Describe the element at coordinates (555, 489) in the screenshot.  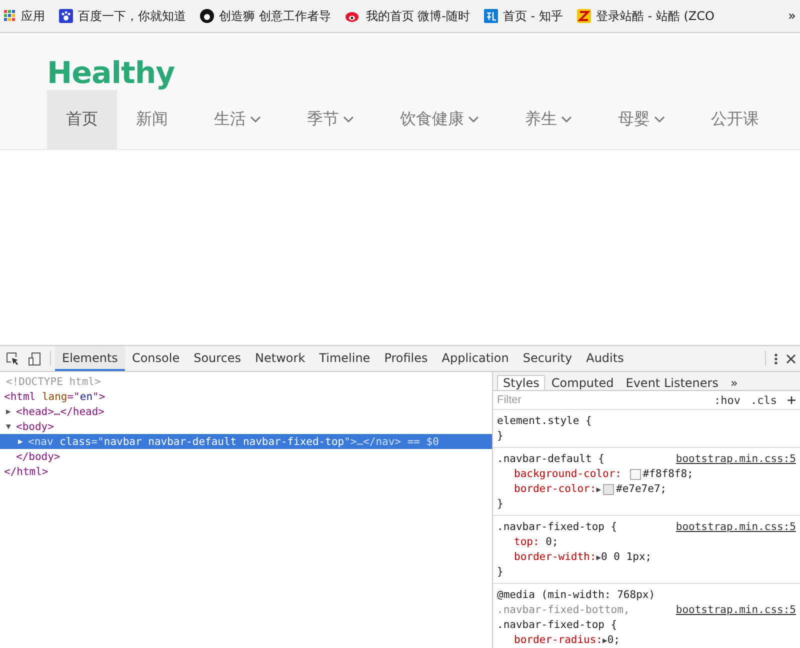
I see `property-name: border-color:` at that location.